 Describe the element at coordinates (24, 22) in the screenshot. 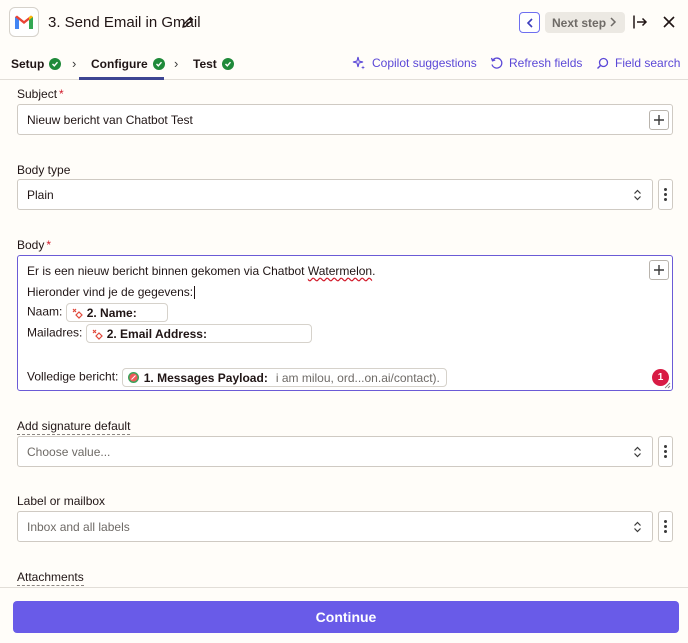

I see `gmail-icon` at that location.